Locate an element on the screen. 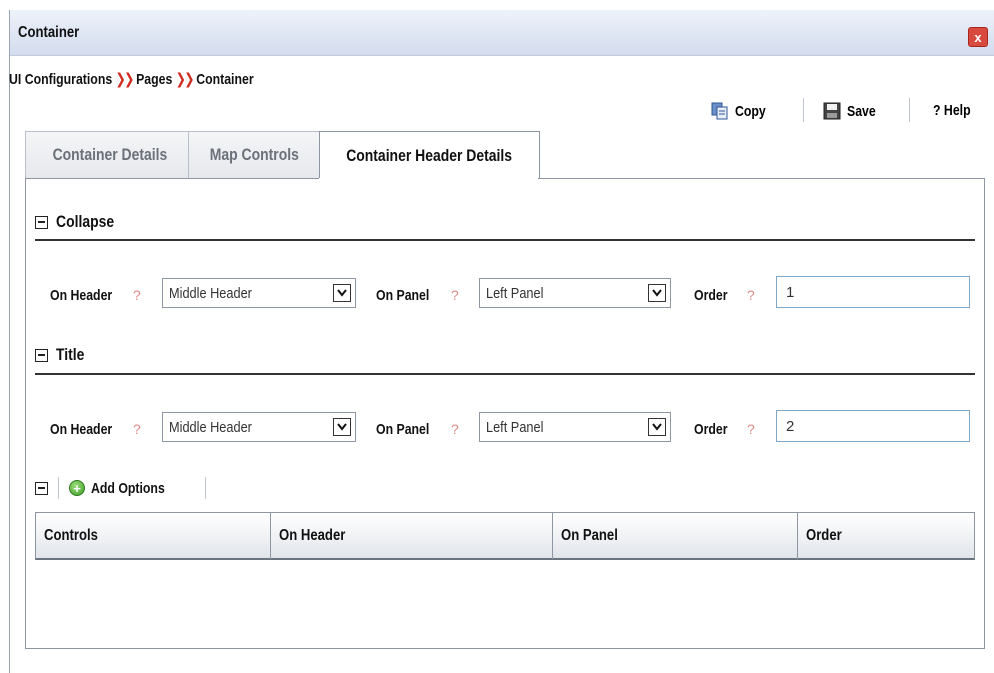 The width and height of the screenshot is (994, 673). tab-label: Container Header Details is located at coordinates (429, 155).